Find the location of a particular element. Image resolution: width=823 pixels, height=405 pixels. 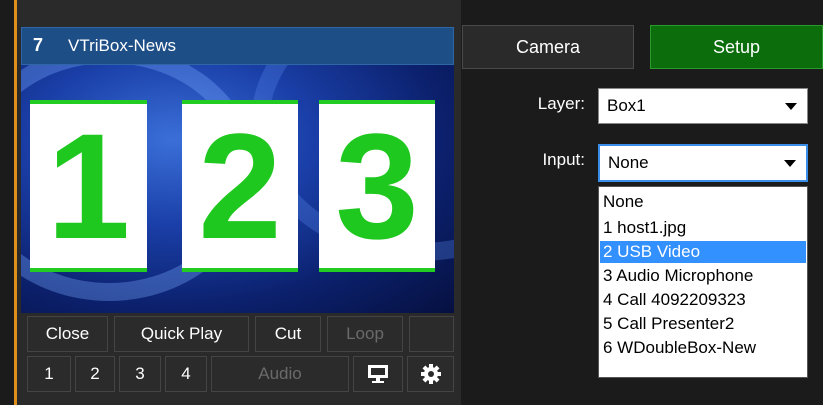

loop-button: Loop is located at coordinates (365, 334).